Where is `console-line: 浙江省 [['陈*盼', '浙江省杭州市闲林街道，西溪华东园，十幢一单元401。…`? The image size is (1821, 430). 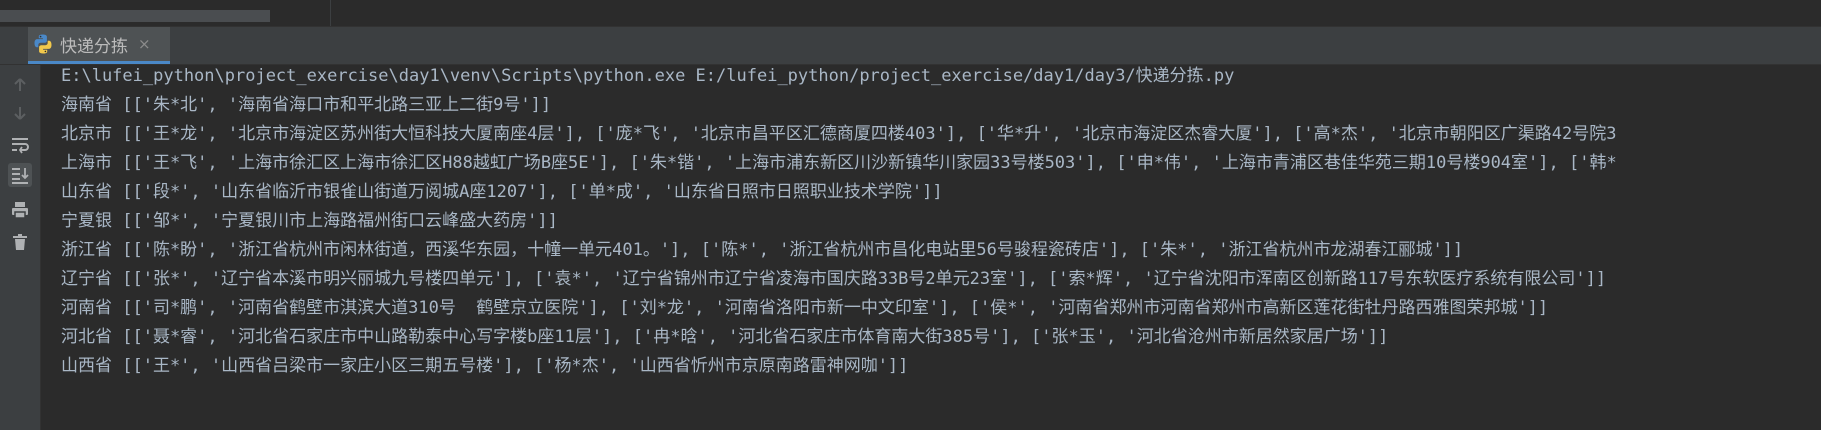 console-line: 浙江省 [['陈*盼', '浙江省杭州市闲林街道，西溪华东园，十幢一单元401。… is located at coordinates (762, 250).